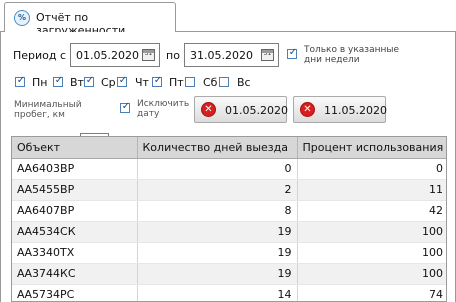  I want to click on period-label: Период с, so click(40, 55).